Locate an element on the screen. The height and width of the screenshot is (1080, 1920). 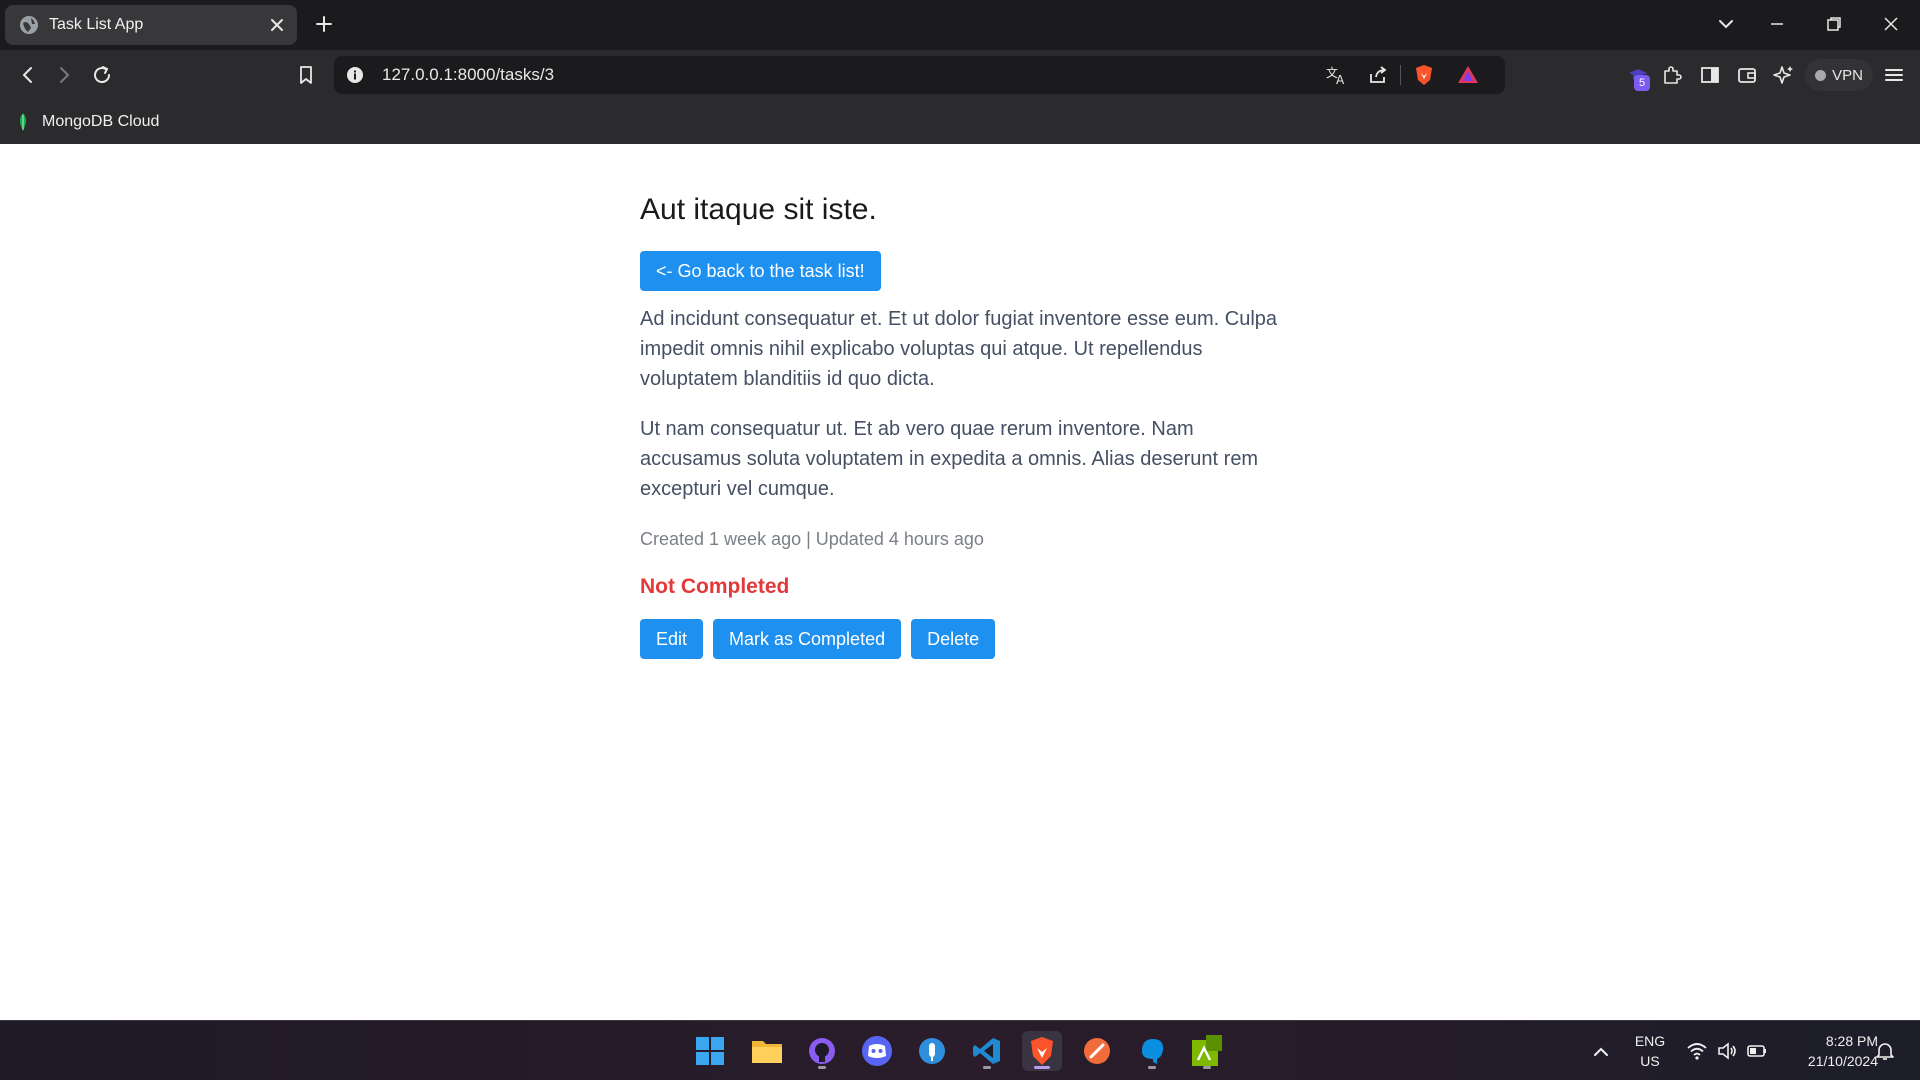
clock: 8:28 PM 21/10/2024 is located at coordinates (1830, 1051).